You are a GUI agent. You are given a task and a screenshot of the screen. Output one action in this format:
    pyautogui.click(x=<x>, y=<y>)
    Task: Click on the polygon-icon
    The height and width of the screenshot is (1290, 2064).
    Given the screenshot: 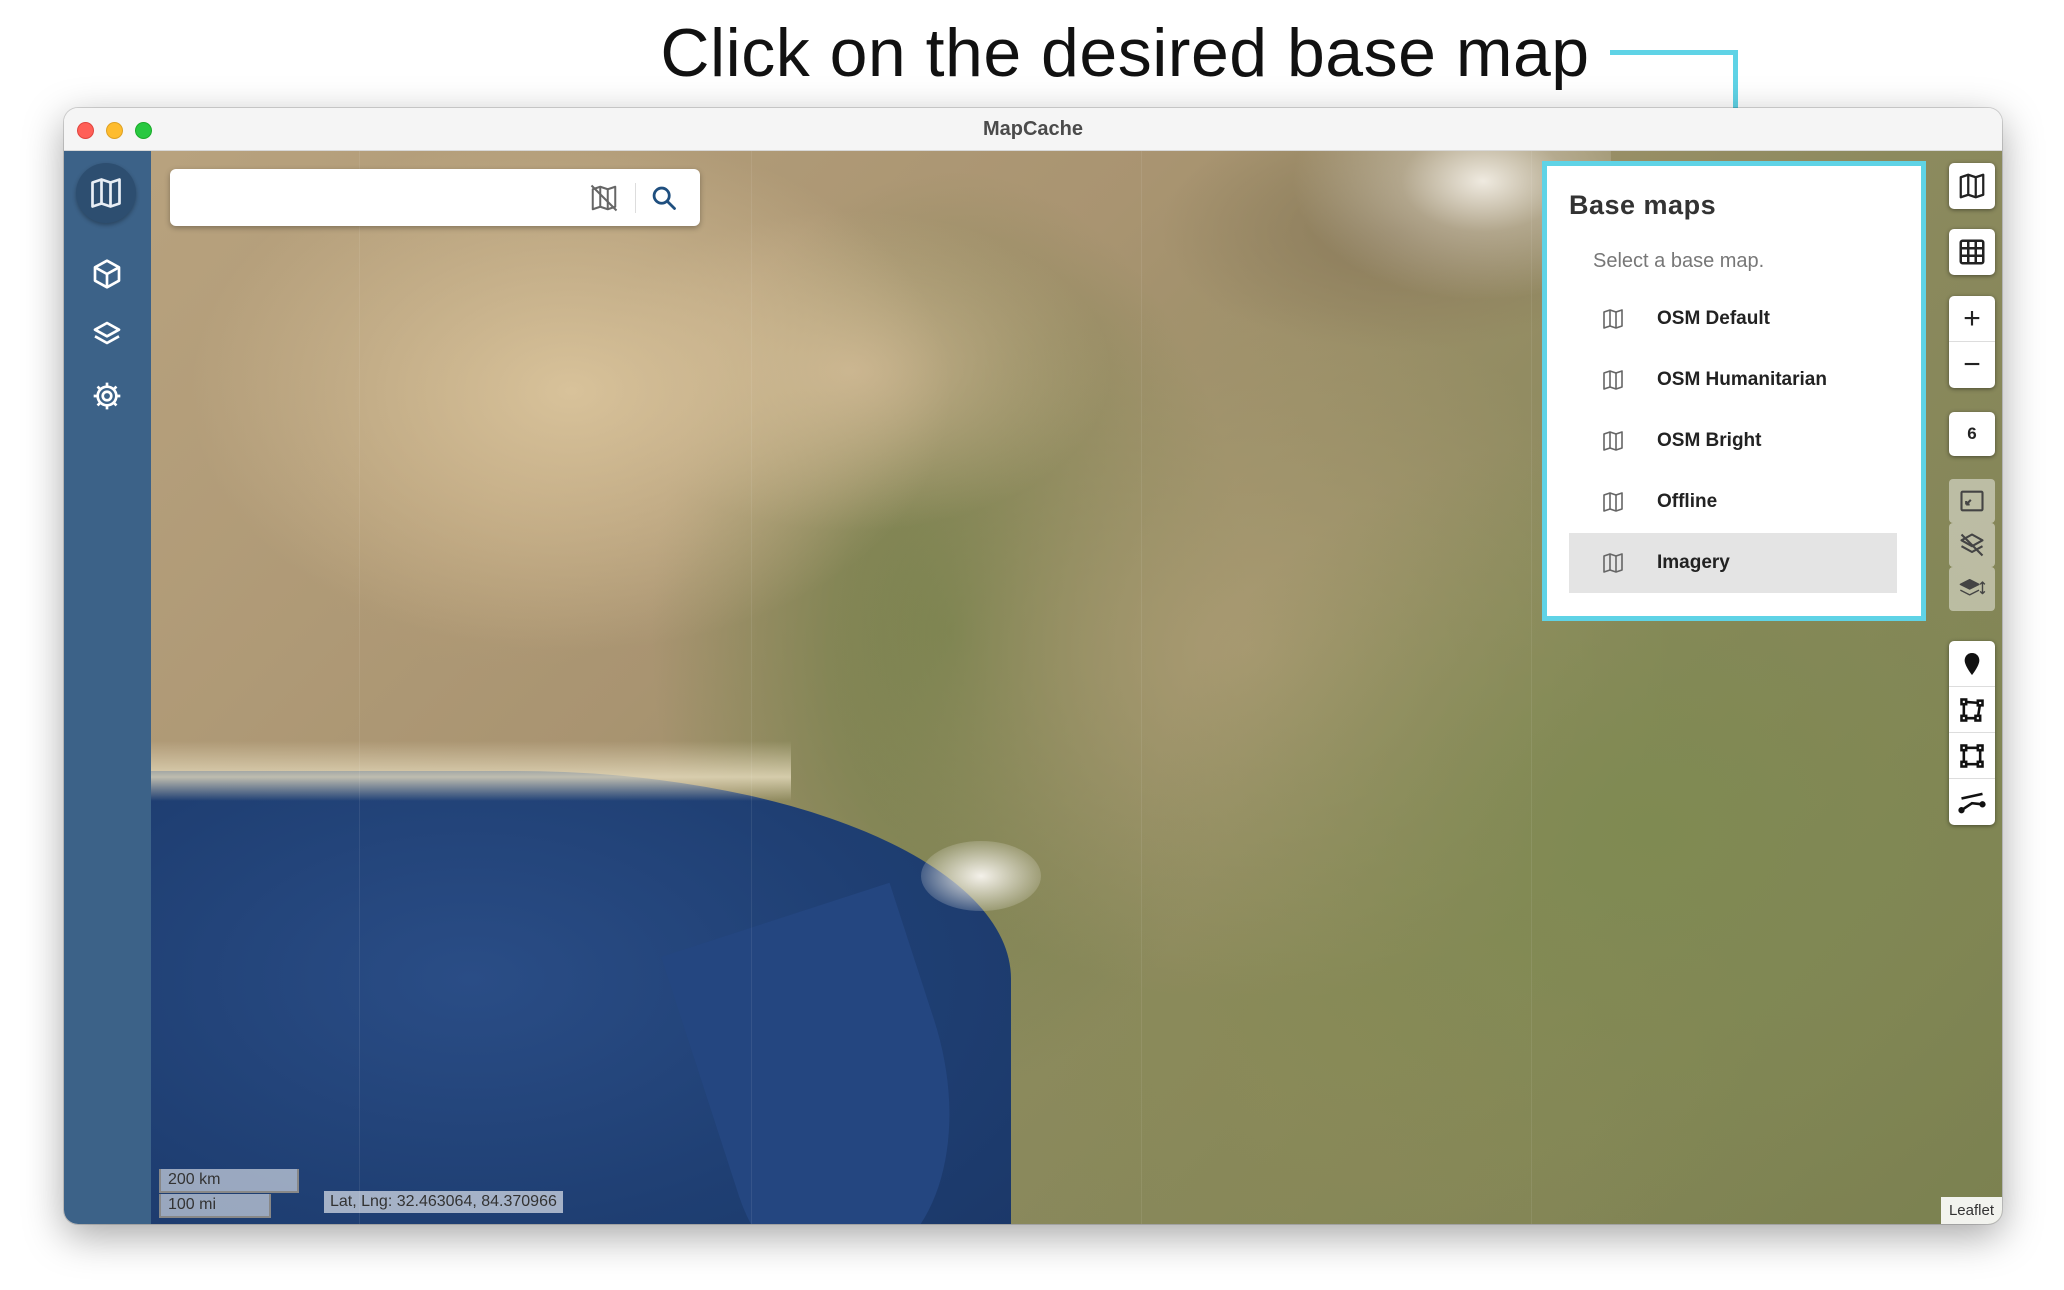 What is the action you would take?
    pyautogui.click(x=1972, y=709)
    